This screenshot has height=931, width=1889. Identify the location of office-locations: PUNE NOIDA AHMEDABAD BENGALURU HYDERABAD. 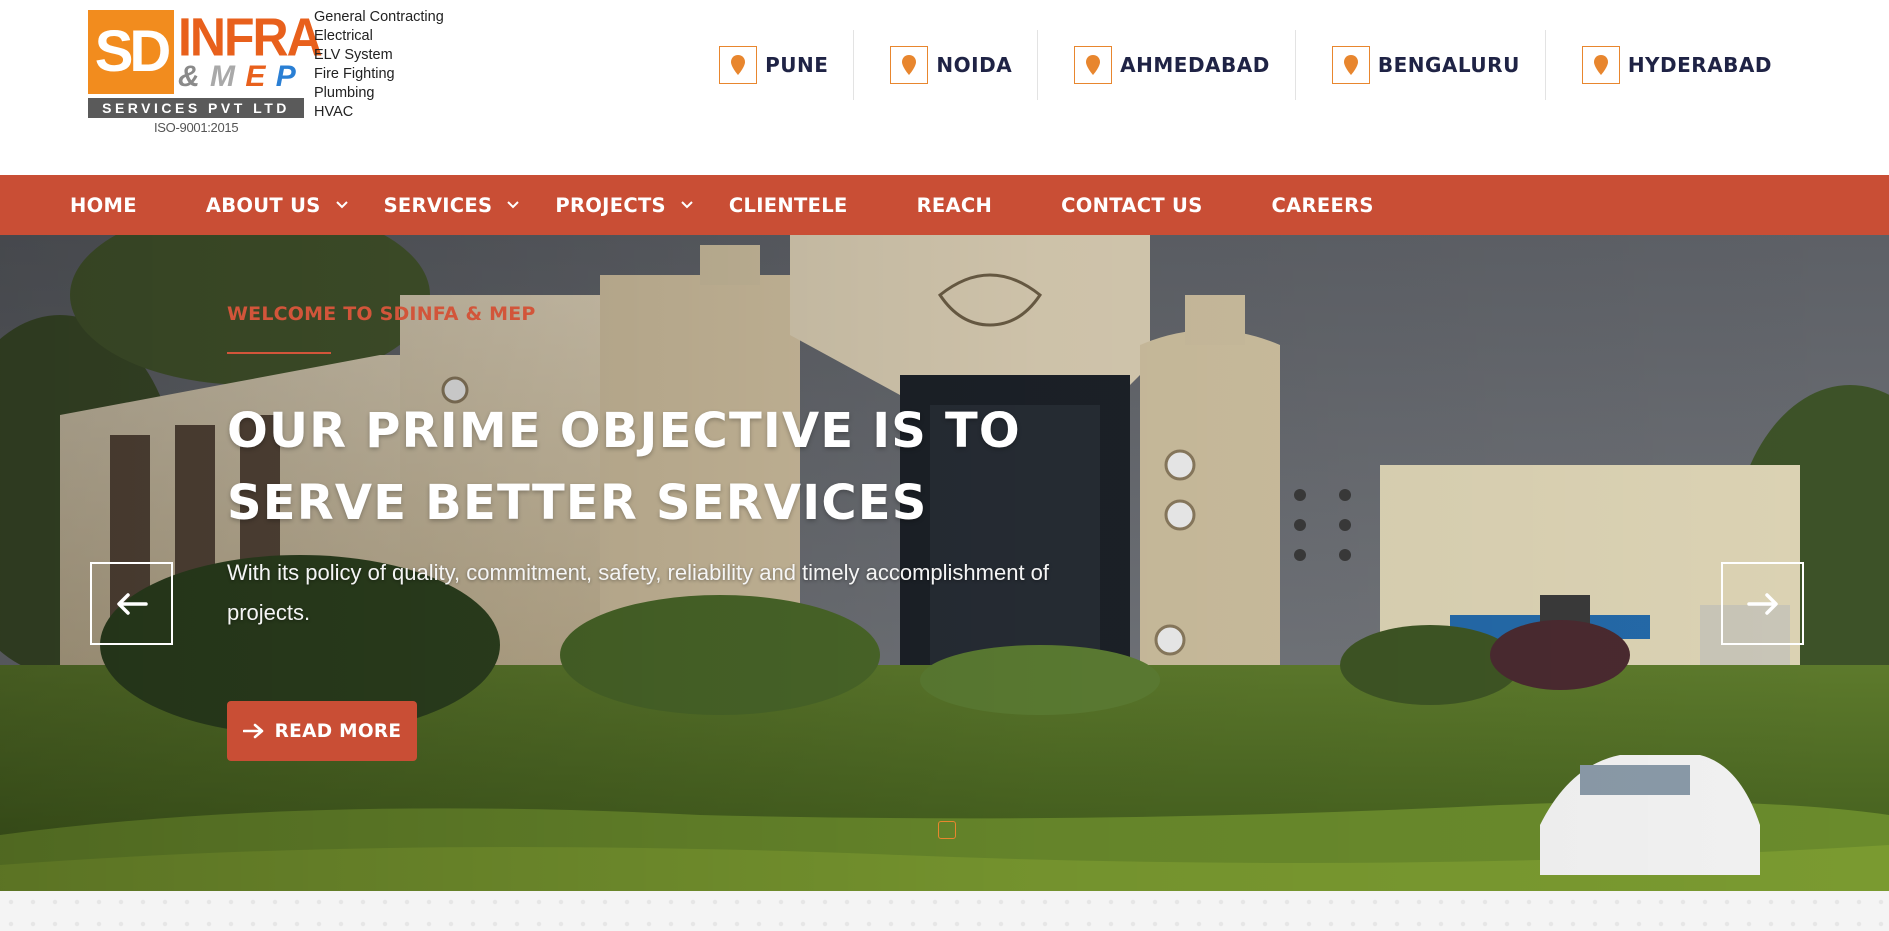
(1286, 65).